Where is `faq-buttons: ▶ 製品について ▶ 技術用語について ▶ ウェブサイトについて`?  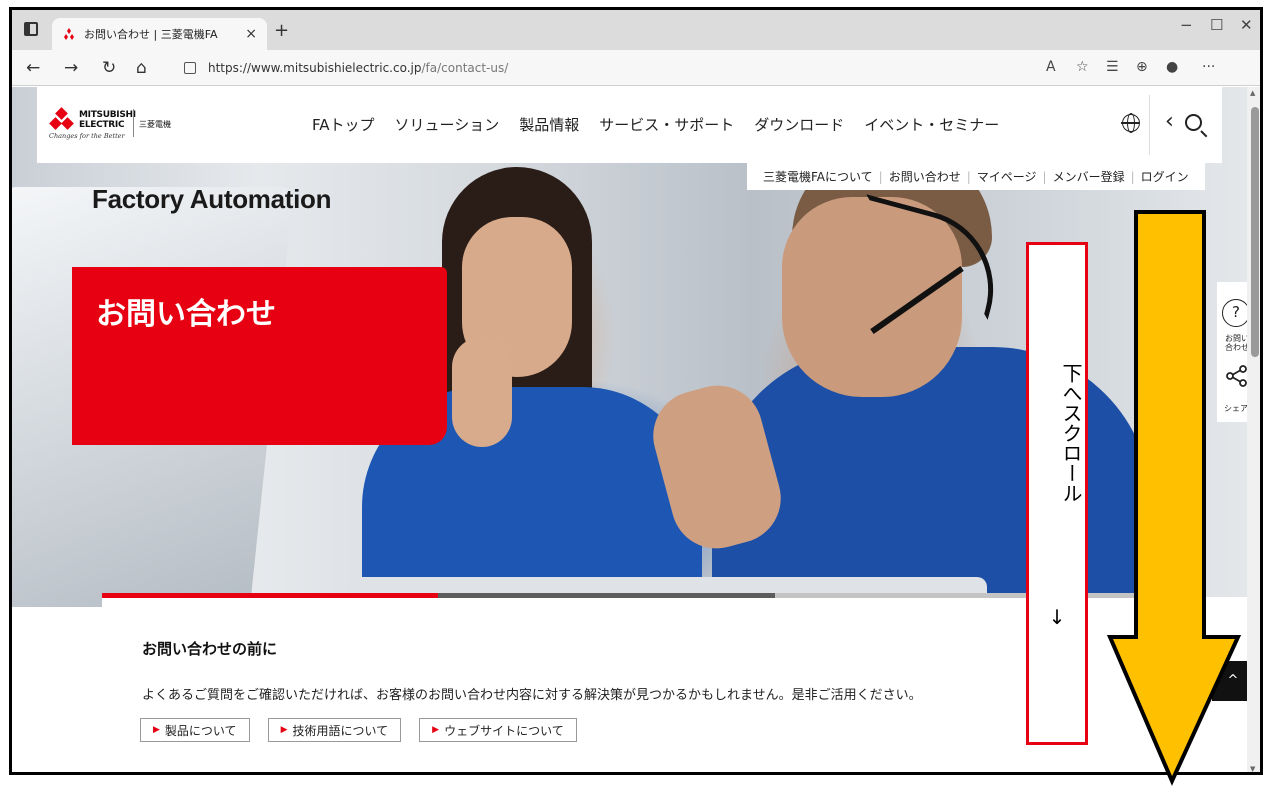
faq-buttons: ▶ 製品について ▶ 技術用語について ▶ ウェブサイトについて is located at coordinates (358, 730).